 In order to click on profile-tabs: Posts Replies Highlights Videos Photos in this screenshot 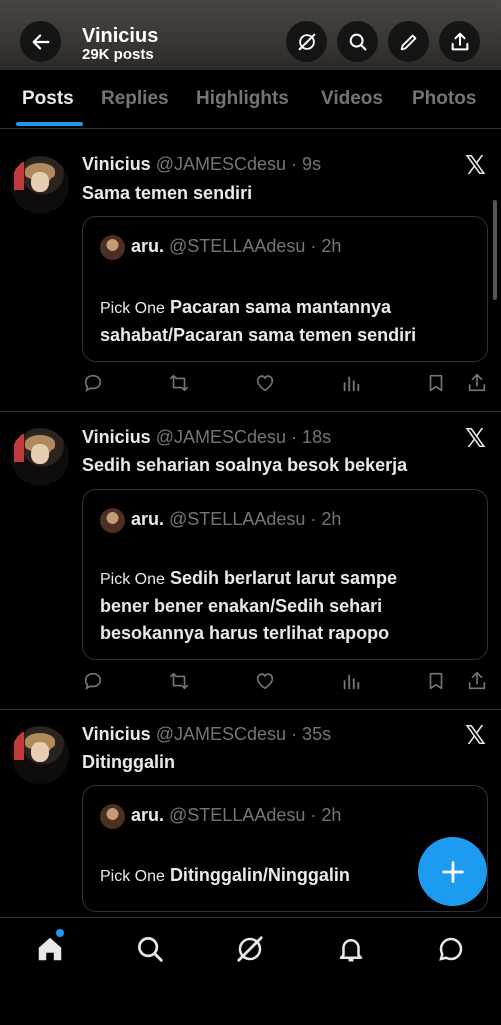, I will do `click(250, 99)`.